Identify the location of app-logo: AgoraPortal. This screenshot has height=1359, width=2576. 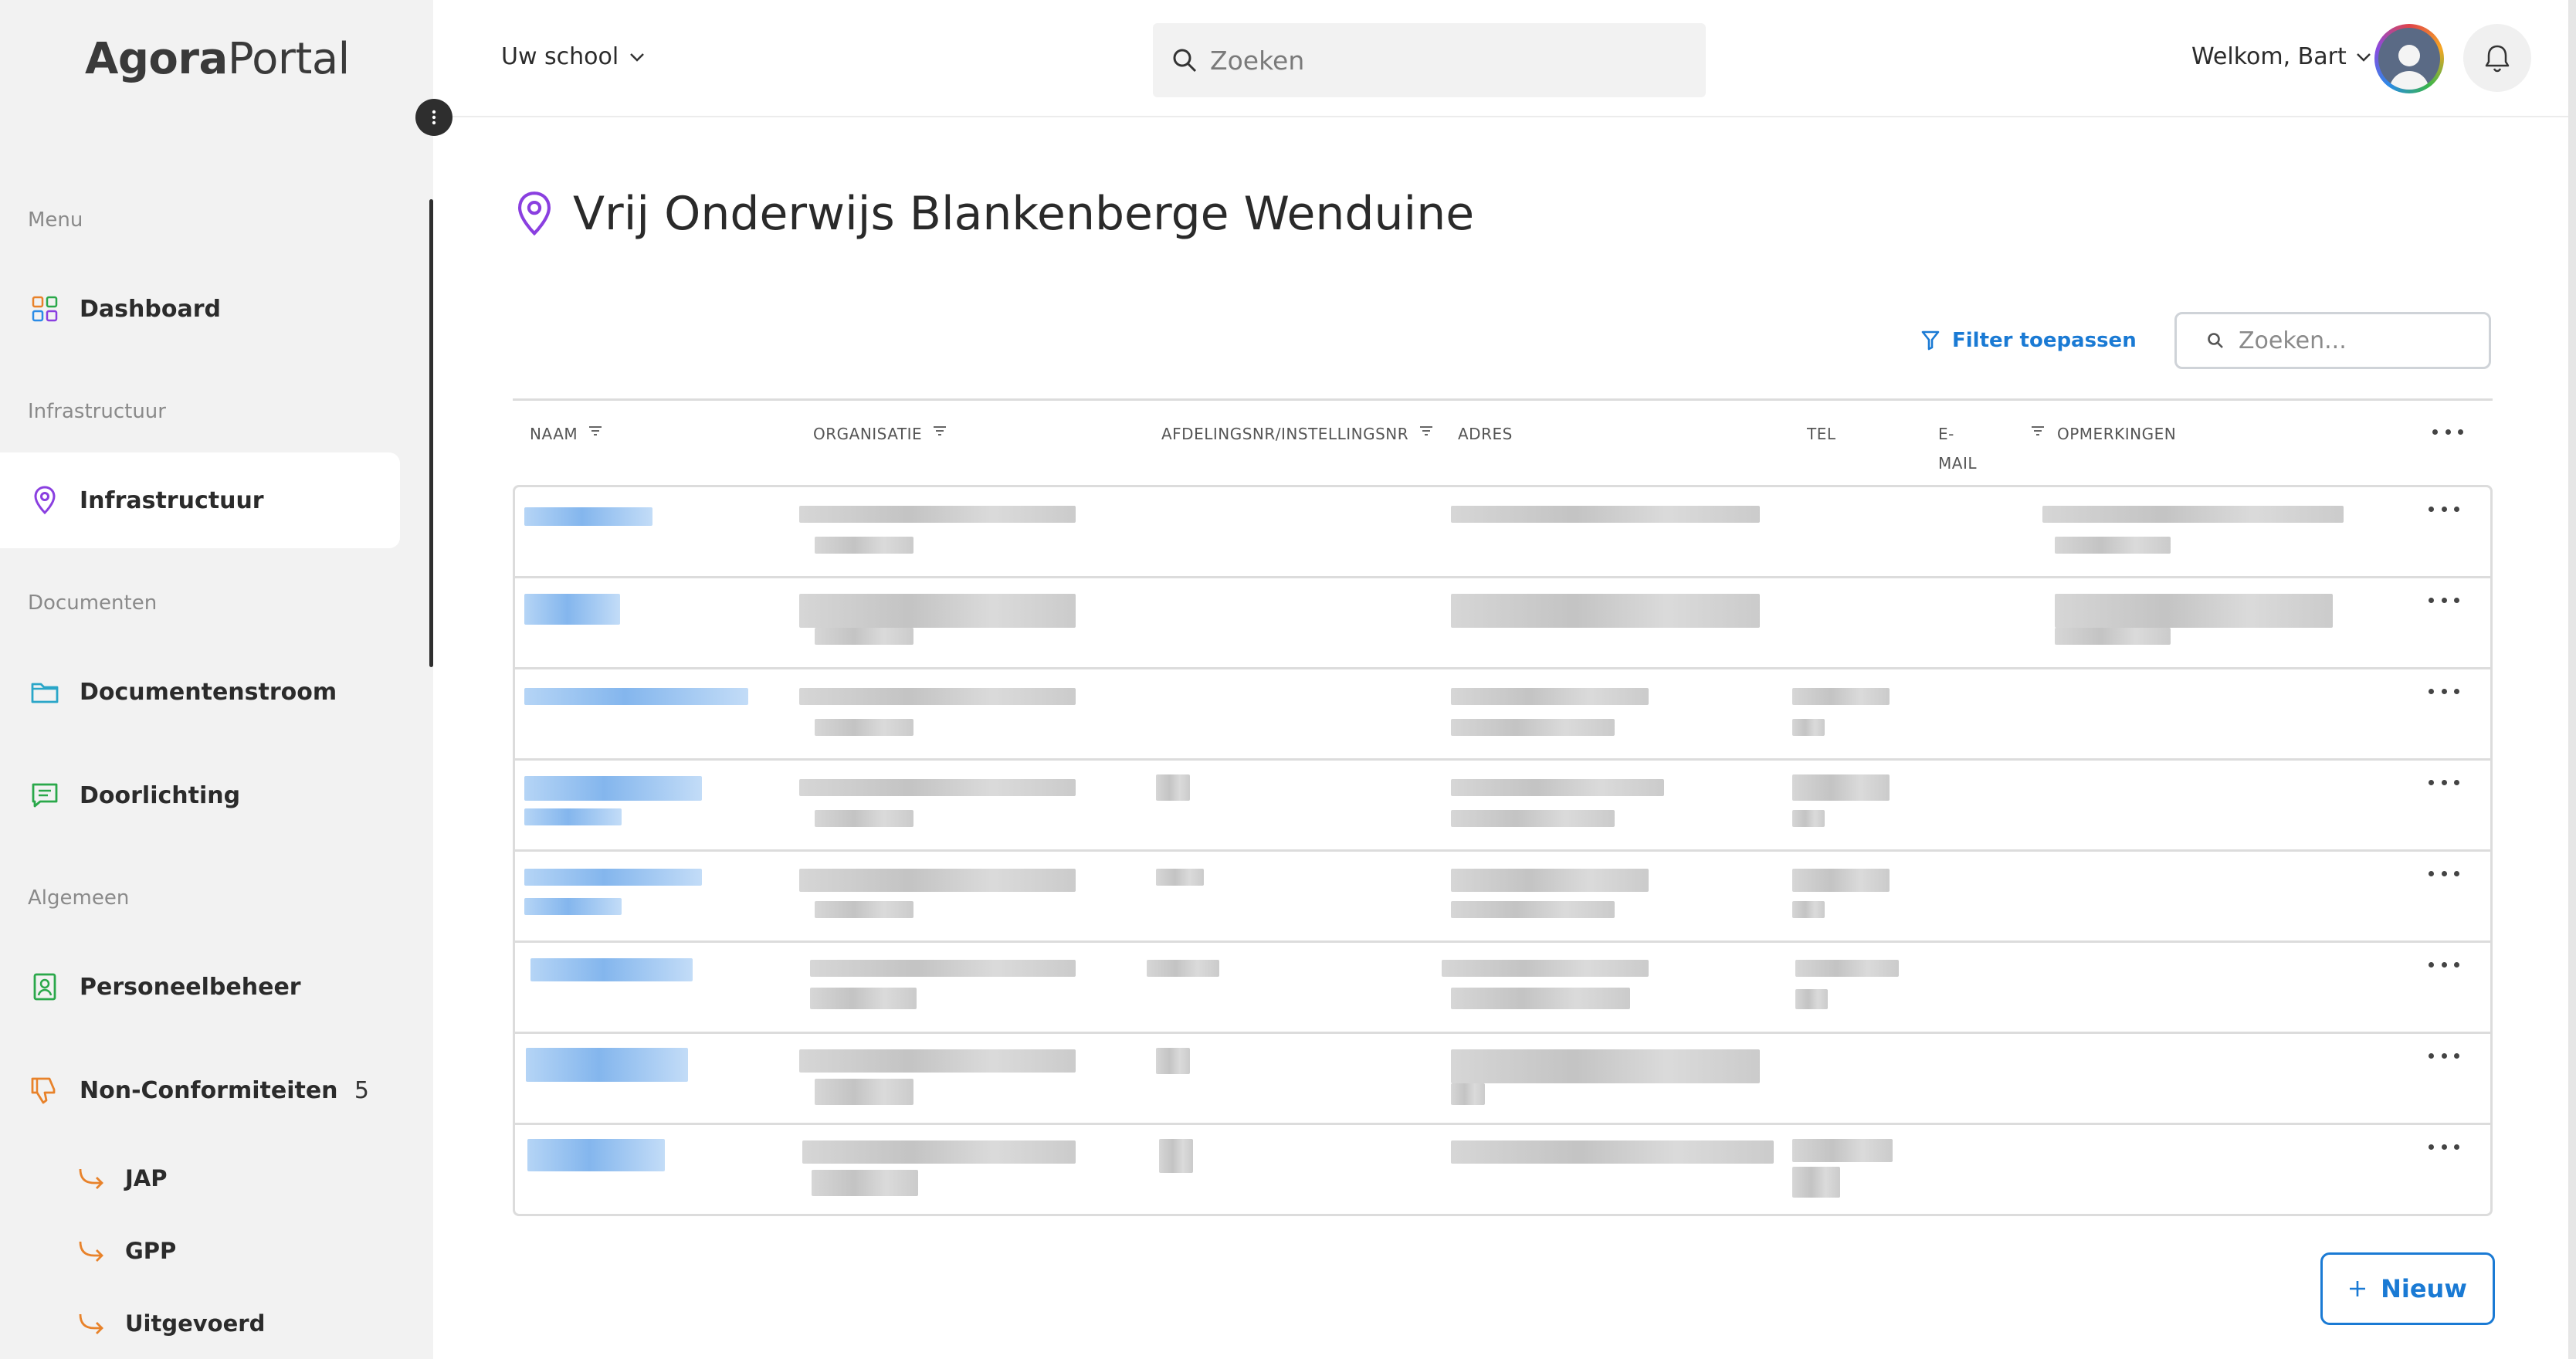
(217, 59).